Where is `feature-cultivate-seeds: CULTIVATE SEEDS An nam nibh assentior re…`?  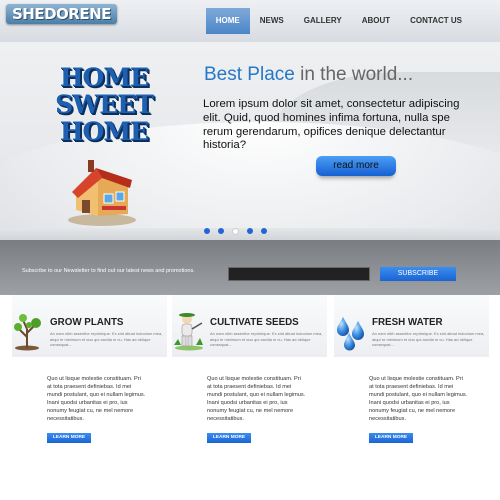 feature-cultivate-seeds: CULTIVATE SEEDS An nam nibh assentior re… is located at coordinates (249, 395).